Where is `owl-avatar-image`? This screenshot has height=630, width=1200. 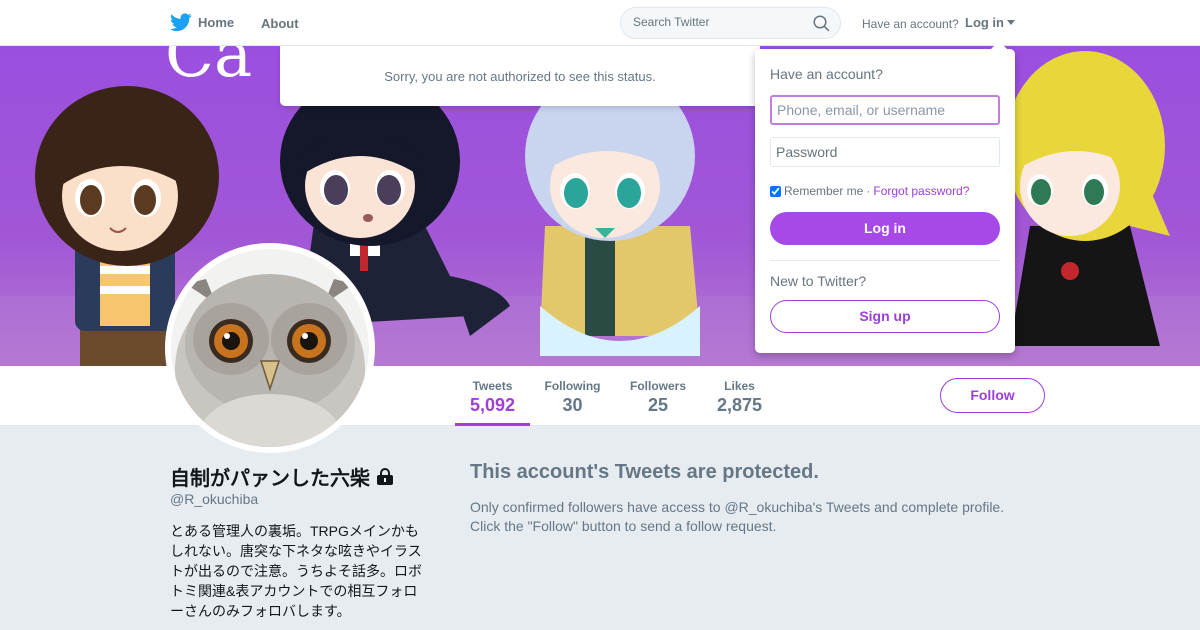 owl-avatar-image is located at coordinates (270, 348).